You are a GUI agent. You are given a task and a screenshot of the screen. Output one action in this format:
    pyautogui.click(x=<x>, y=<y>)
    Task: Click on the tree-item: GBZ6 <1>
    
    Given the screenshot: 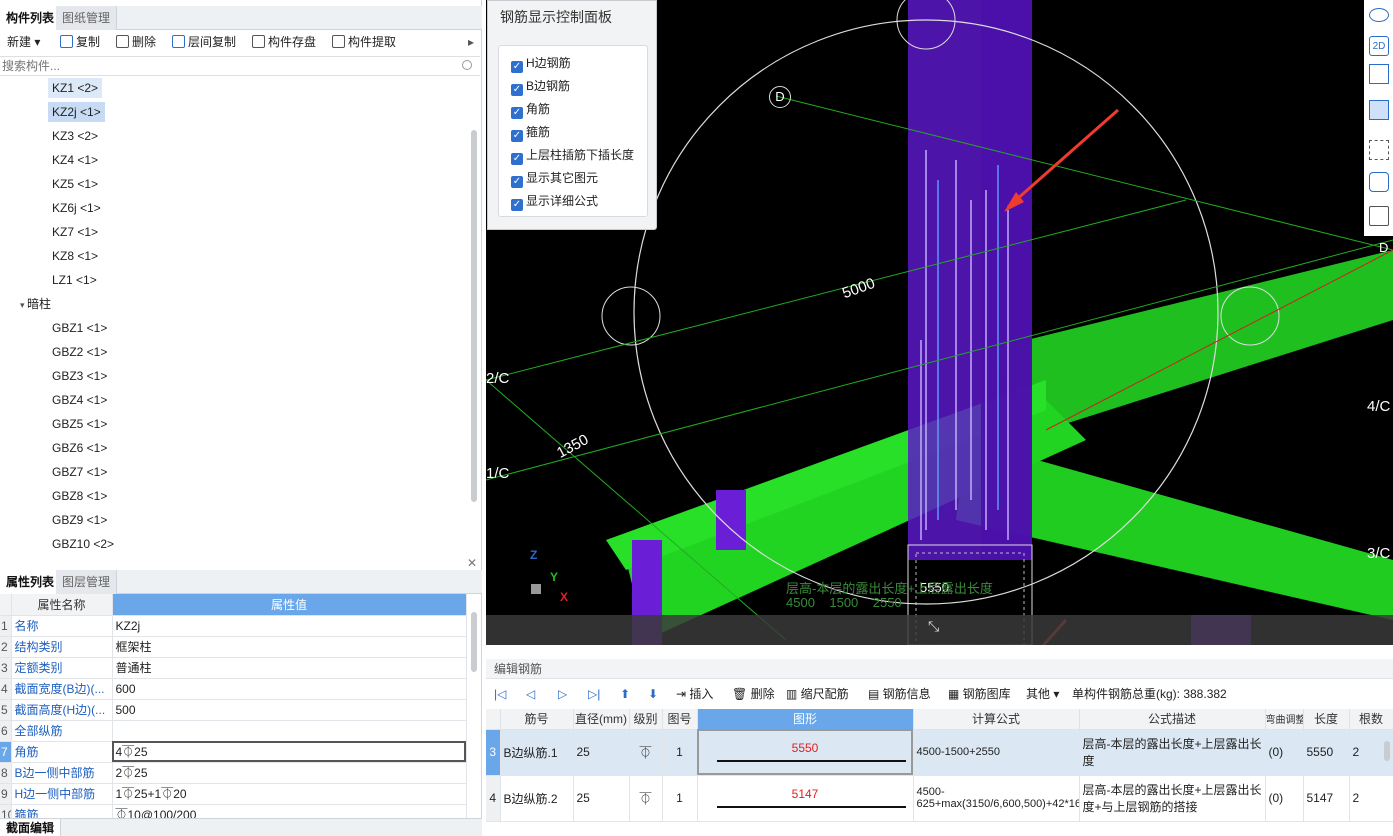 What is the action you would take?
    pyautogui.click(x=79, y=448)
    